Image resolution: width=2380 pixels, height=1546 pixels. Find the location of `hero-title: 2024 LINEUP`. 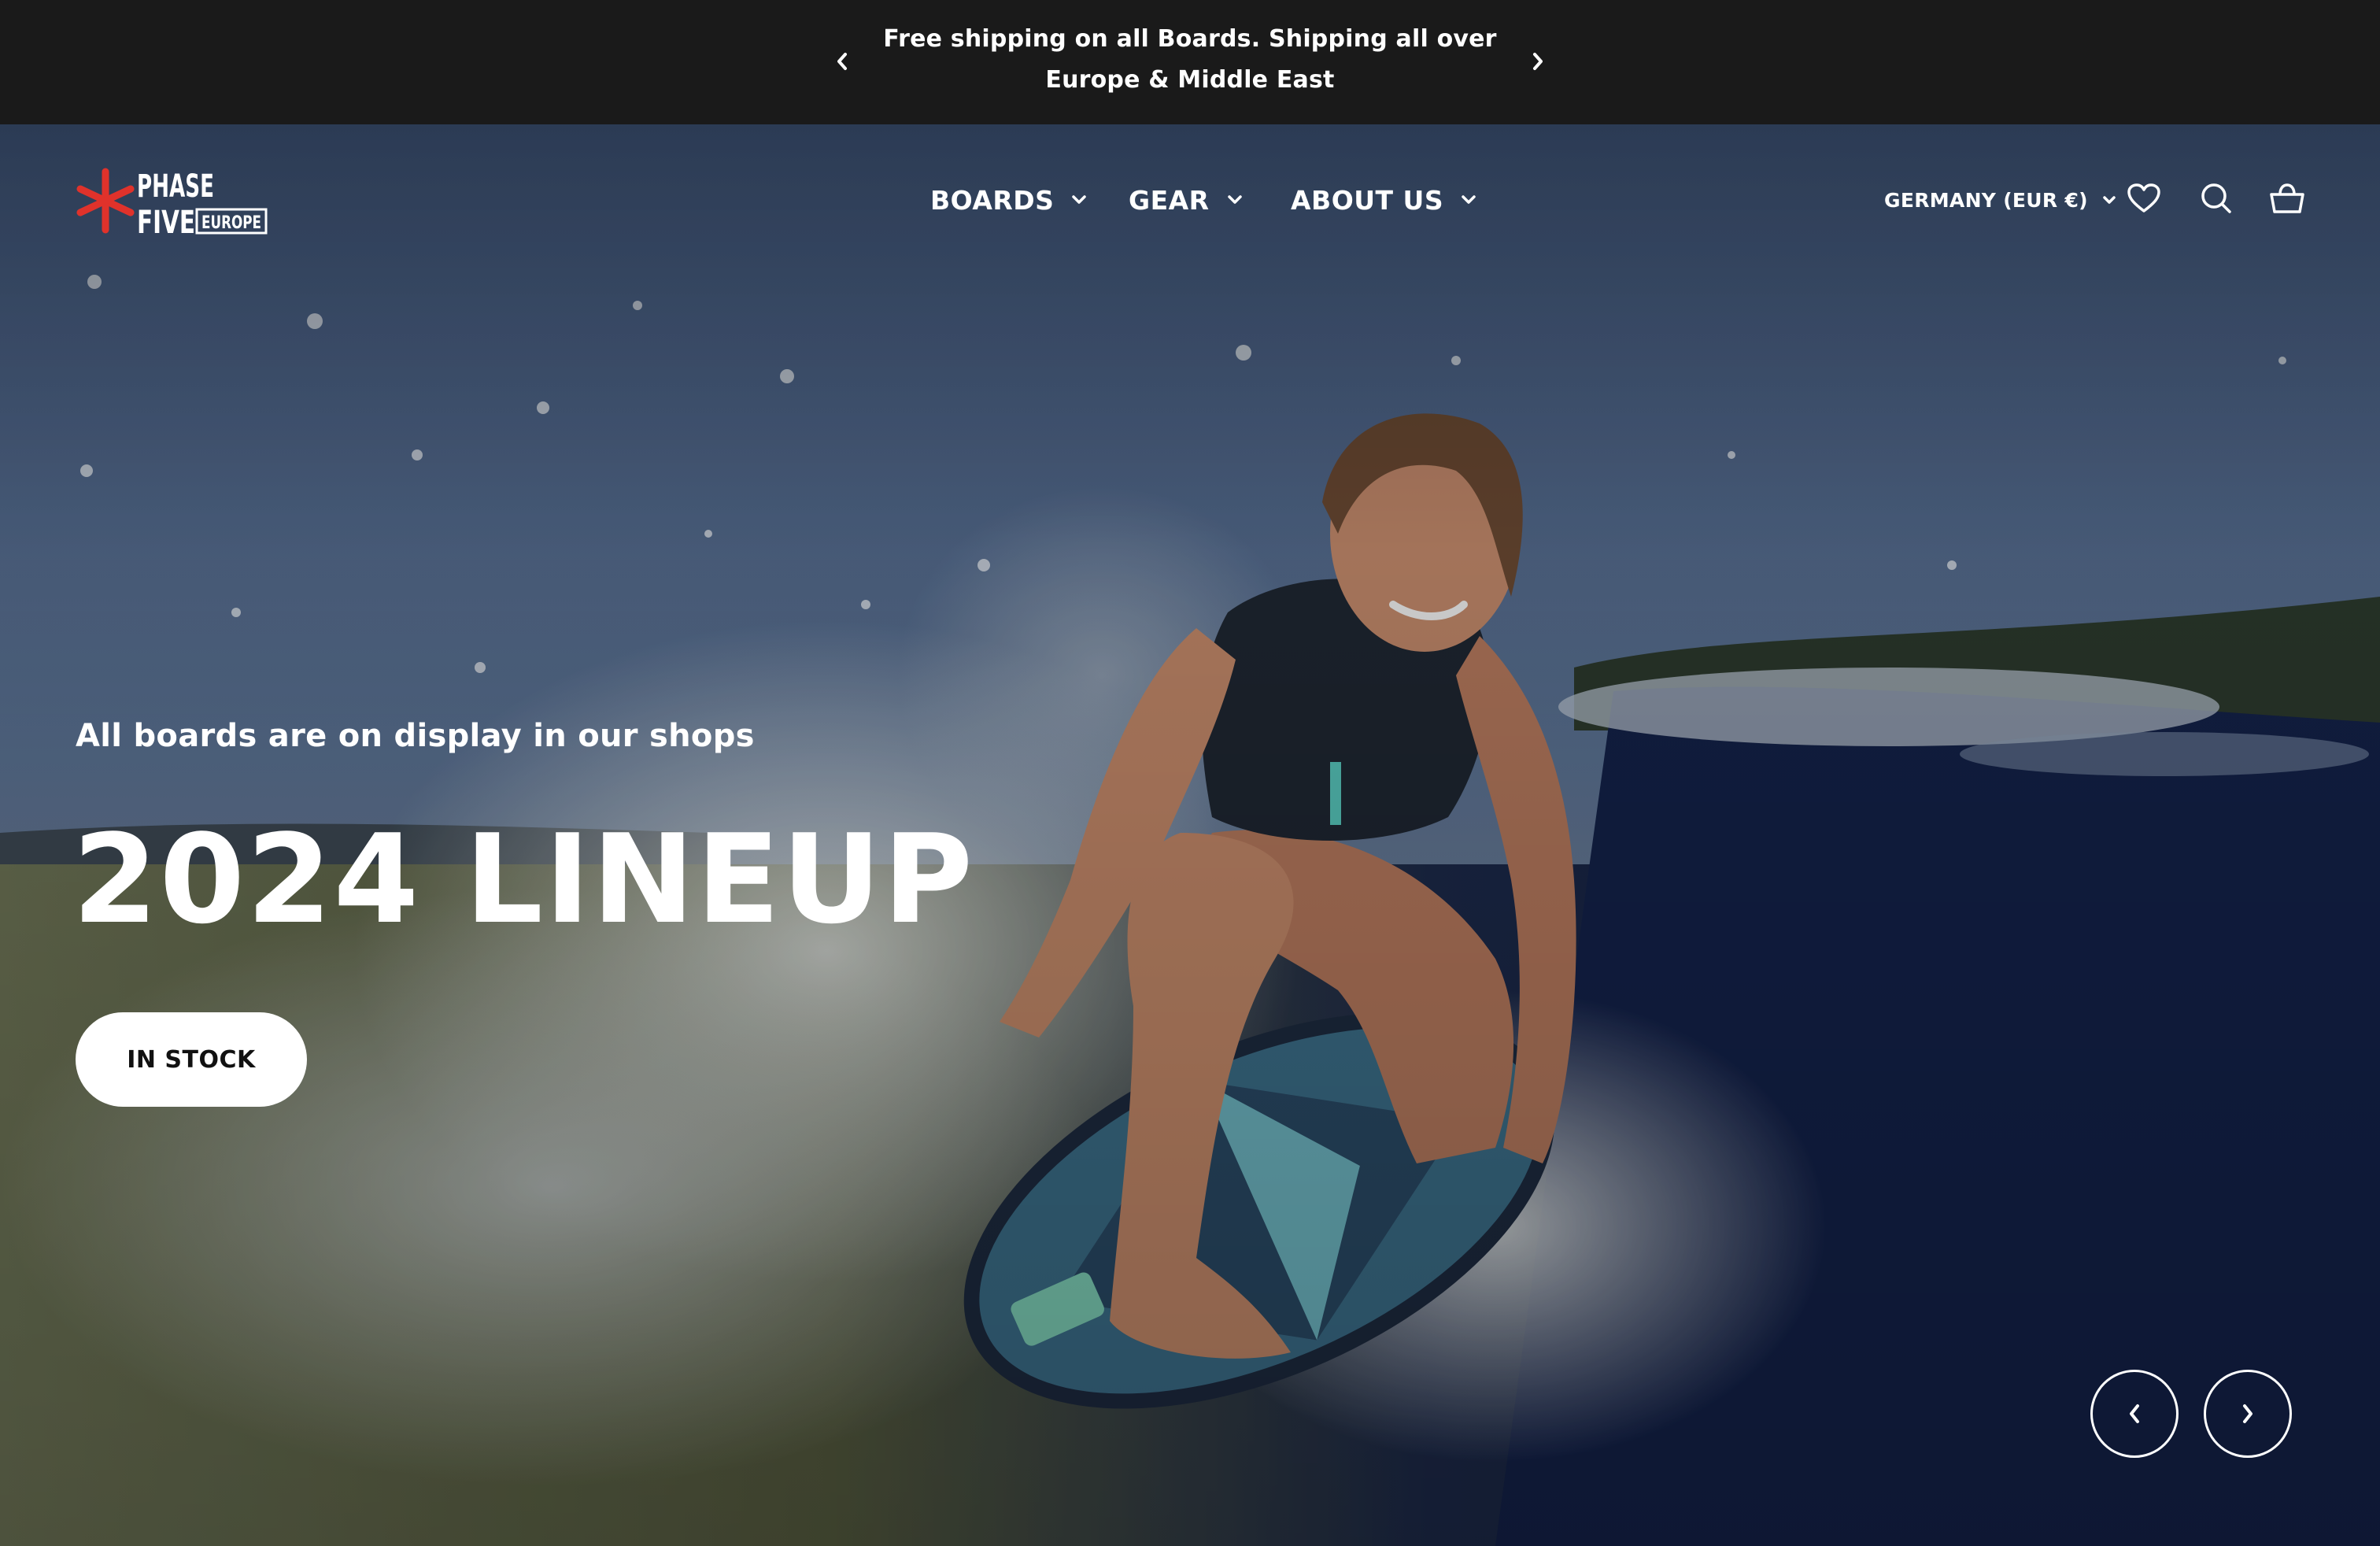

hero-title: 2024 LINEUP is located at coordinates (523, 880).